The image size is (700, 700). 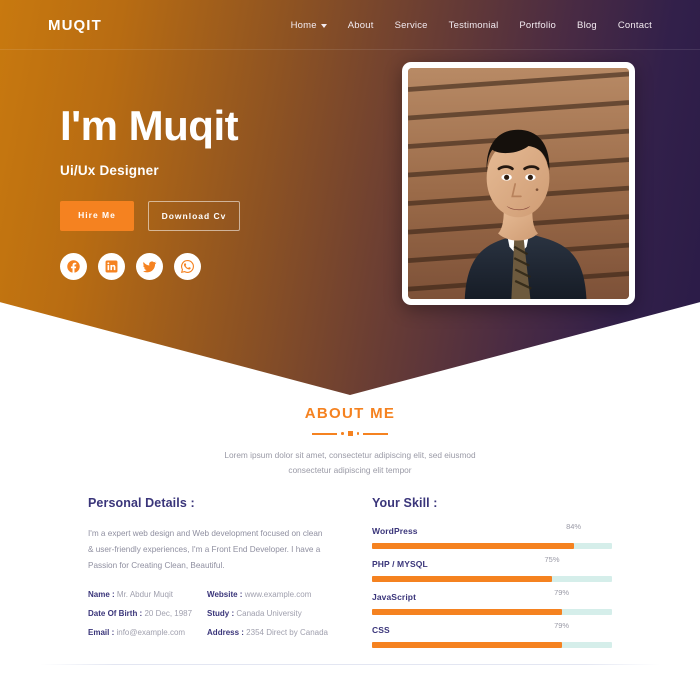 I want to click on twitter-link, so click(x=149, y=266).